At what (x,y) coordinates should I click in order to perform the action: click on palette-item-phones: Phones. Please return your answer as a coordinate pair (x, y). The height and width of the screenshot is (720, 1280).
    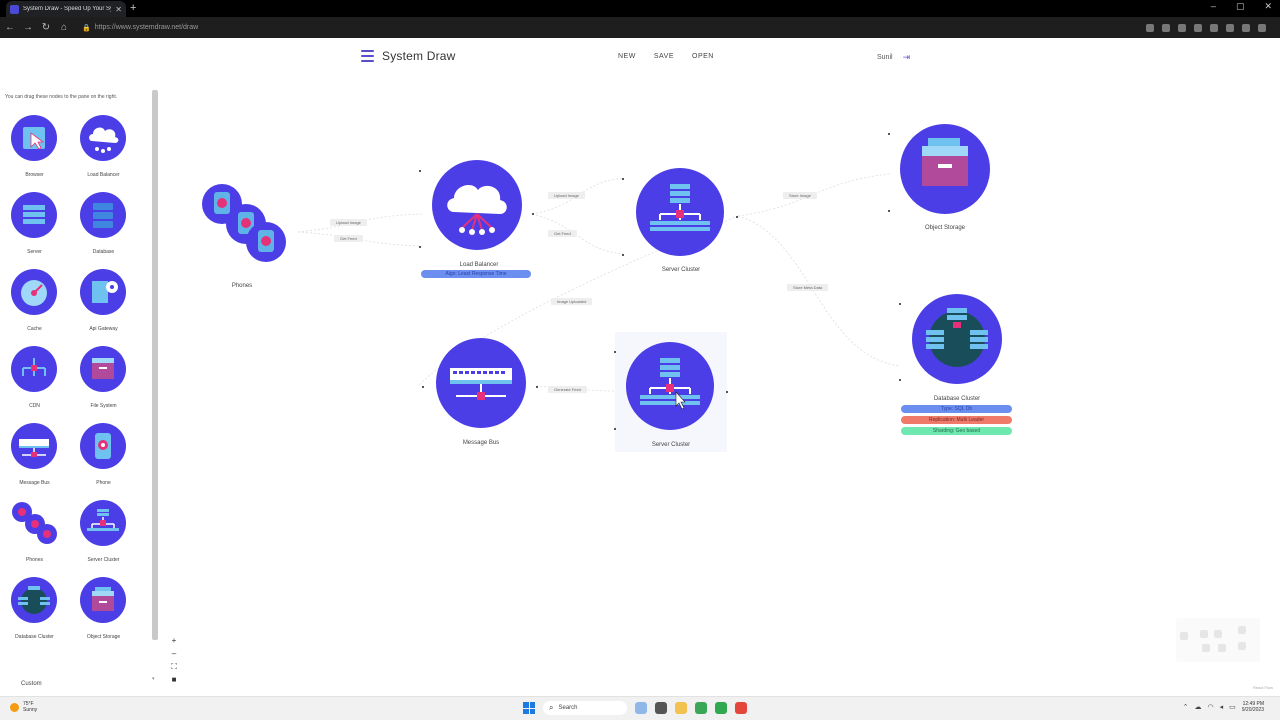
    Looking at the image, I should click on (34, 534).